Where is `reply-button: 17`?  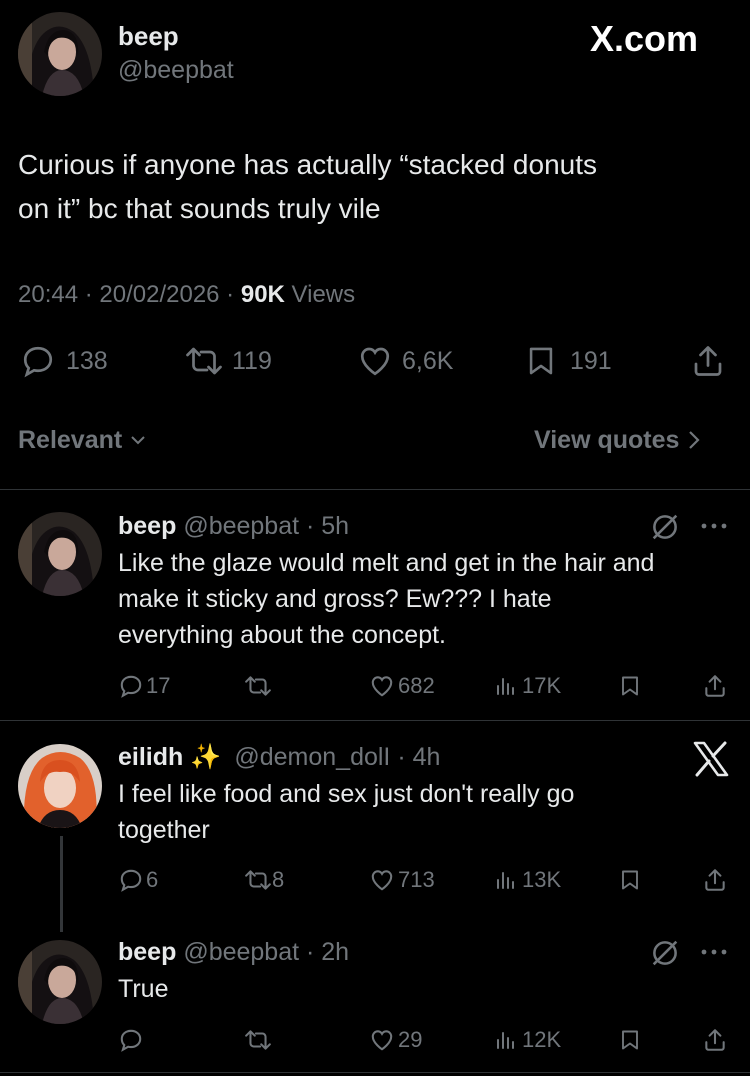
reply-button: 17 is located at coordinates (144, 686).